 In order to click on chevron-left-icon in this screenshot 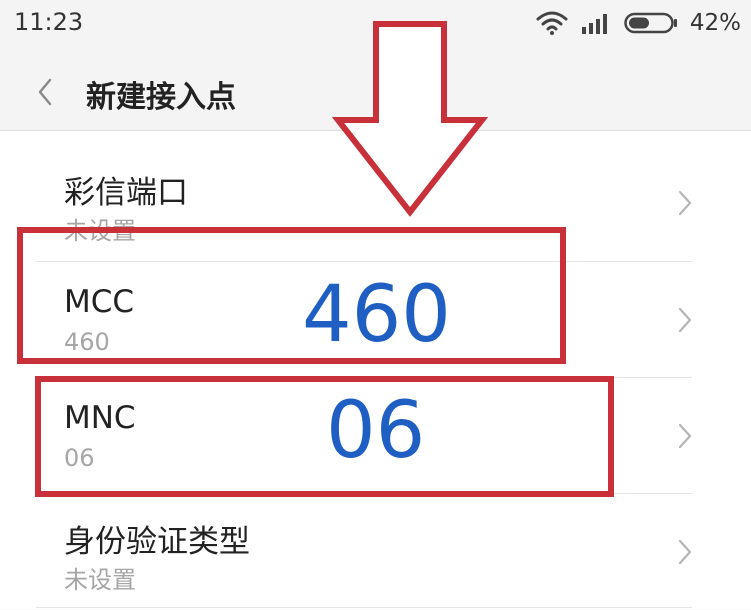, I will do `click(48, 98)`.